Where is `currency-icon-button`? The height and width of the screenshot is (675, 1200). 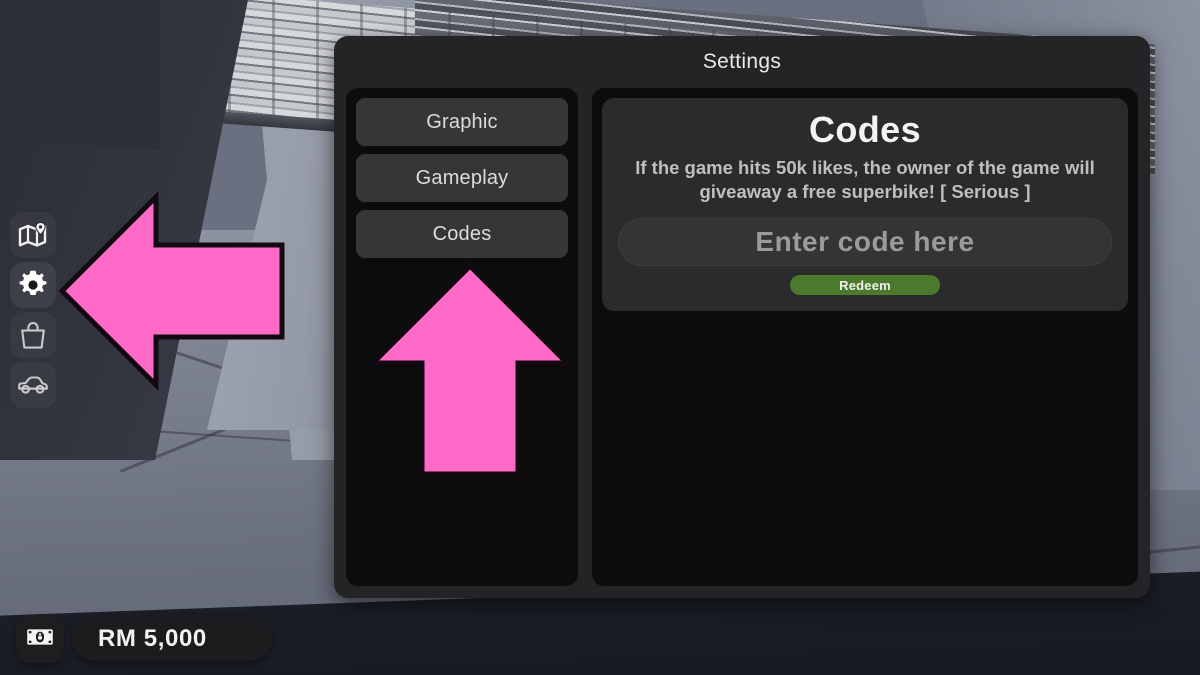
currency-icon-button is located at coordinates (40, 639).